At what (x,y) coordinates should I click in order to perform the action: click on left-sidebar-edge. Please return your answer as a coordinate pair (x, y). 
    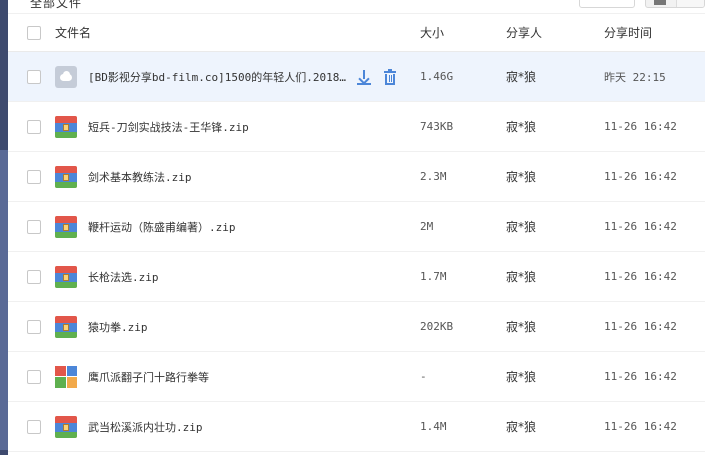
    Looking at the image, I should click on (4, 227).